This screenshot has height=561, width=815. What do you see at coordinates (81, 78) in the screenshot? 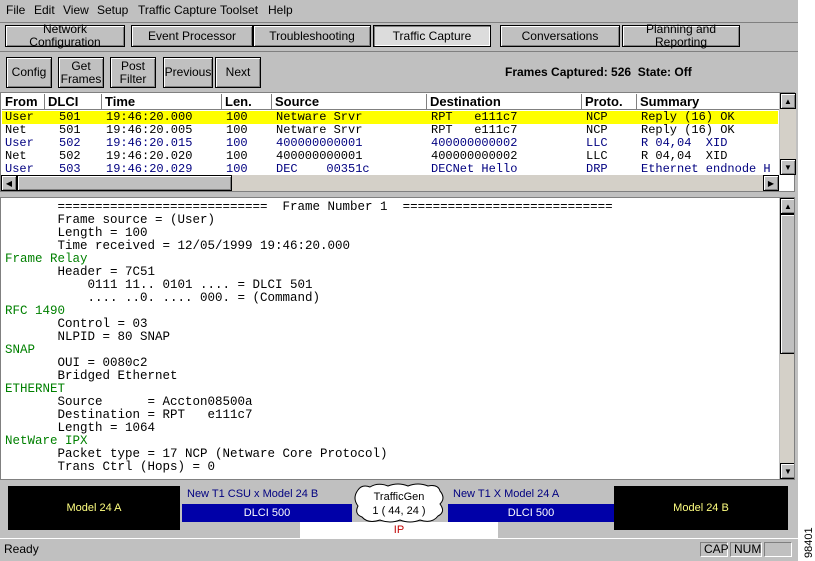
I see `get-frames-label-2: Frames` at bounding box center [81, 78].